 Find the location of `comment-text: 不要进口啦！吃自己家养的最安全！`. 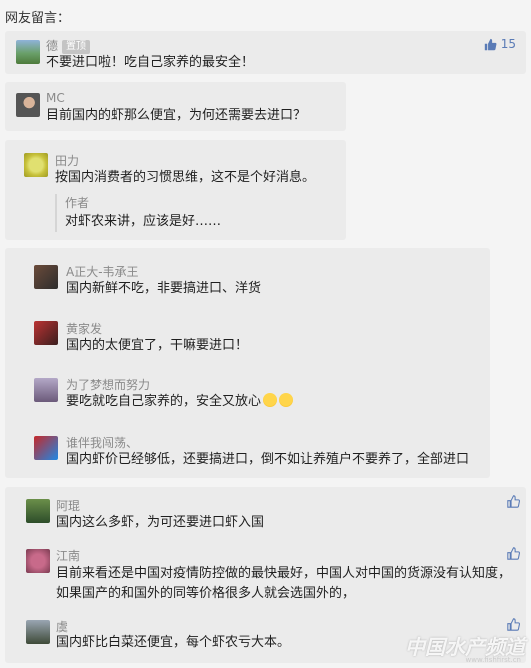

comment-text: 不要进口啦！吃自己家养的最安全！ is located at coordinates (150, 62).